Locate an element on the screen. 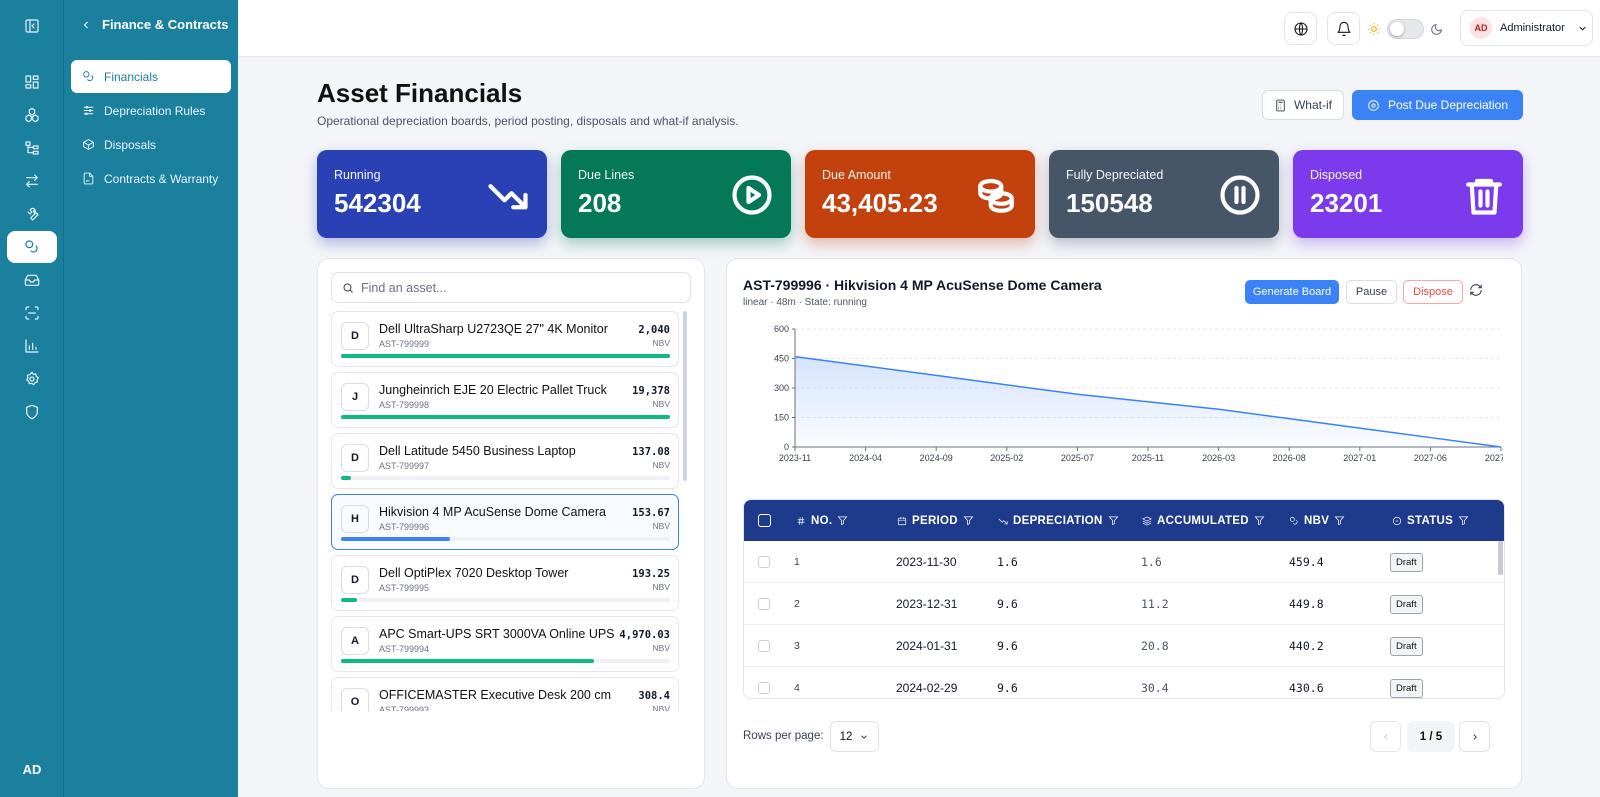  post-due-depreciation-button: Post Due Depreciation is located at coordinates (1437, 105).